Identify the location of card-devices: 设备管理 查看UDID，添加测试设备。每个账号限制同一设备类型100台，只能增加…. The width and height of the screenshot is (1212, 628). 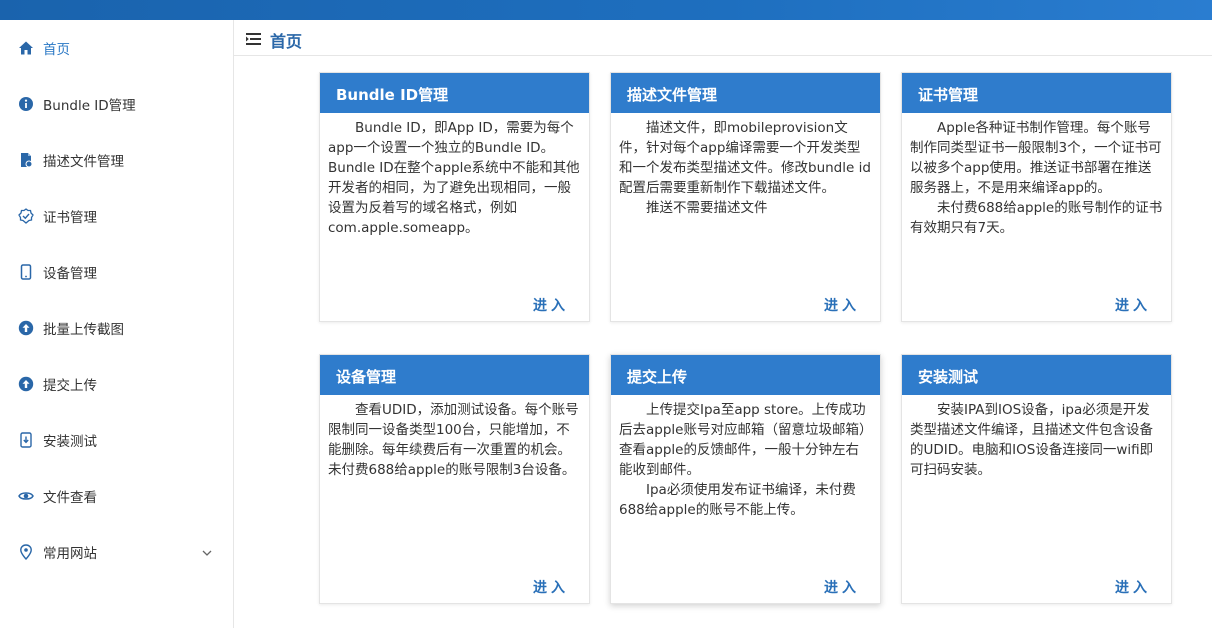
(454, 479).